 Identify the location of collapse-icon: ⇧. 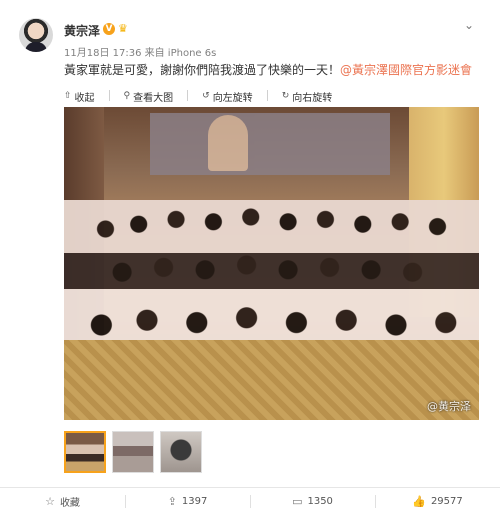
(68, 96).